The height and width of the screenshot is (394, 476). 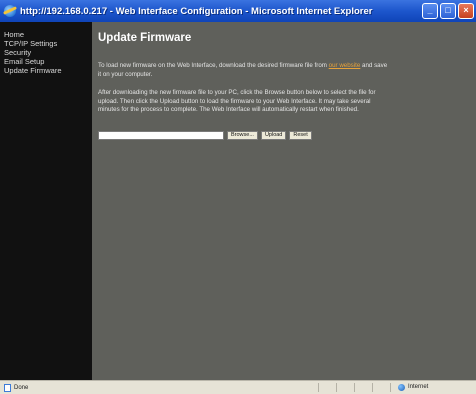 What do you see at coordinates (46, 52) in the screenshot?
I see `sidebar-item-security: Security` at bounding box center [46, 52].